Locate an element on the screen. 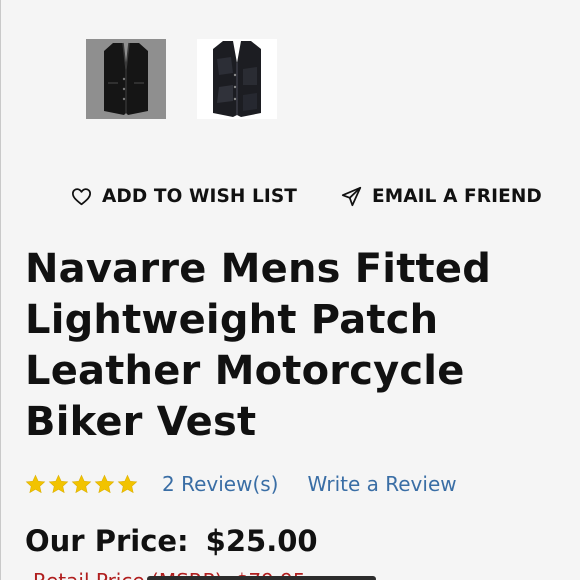 This screenshot has height=580, width=580. paper-plane-icon is located at coordinates (351, 196).